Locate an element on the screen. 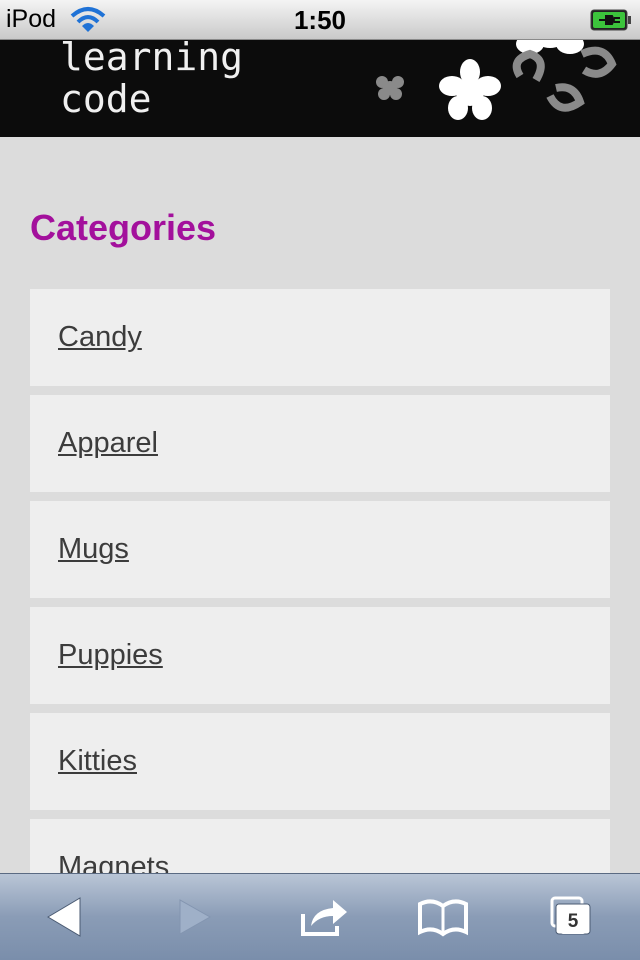 Image resolution: width=640 pixels, height=960 pixels. site-header-banner: learning code is located at coordinates (320, 88).